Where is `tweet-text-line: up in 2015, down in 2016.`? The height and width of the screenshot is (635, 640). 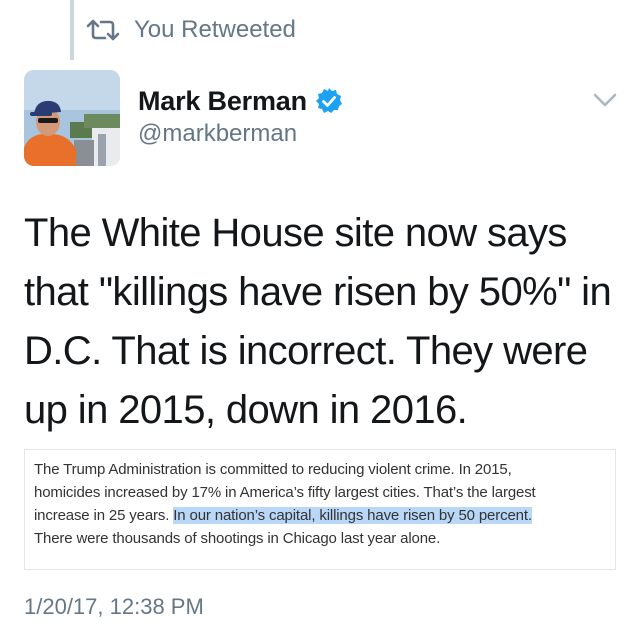
tweet-text-line: up in 2015, down in 2016. is located at coordinates (246, 410).